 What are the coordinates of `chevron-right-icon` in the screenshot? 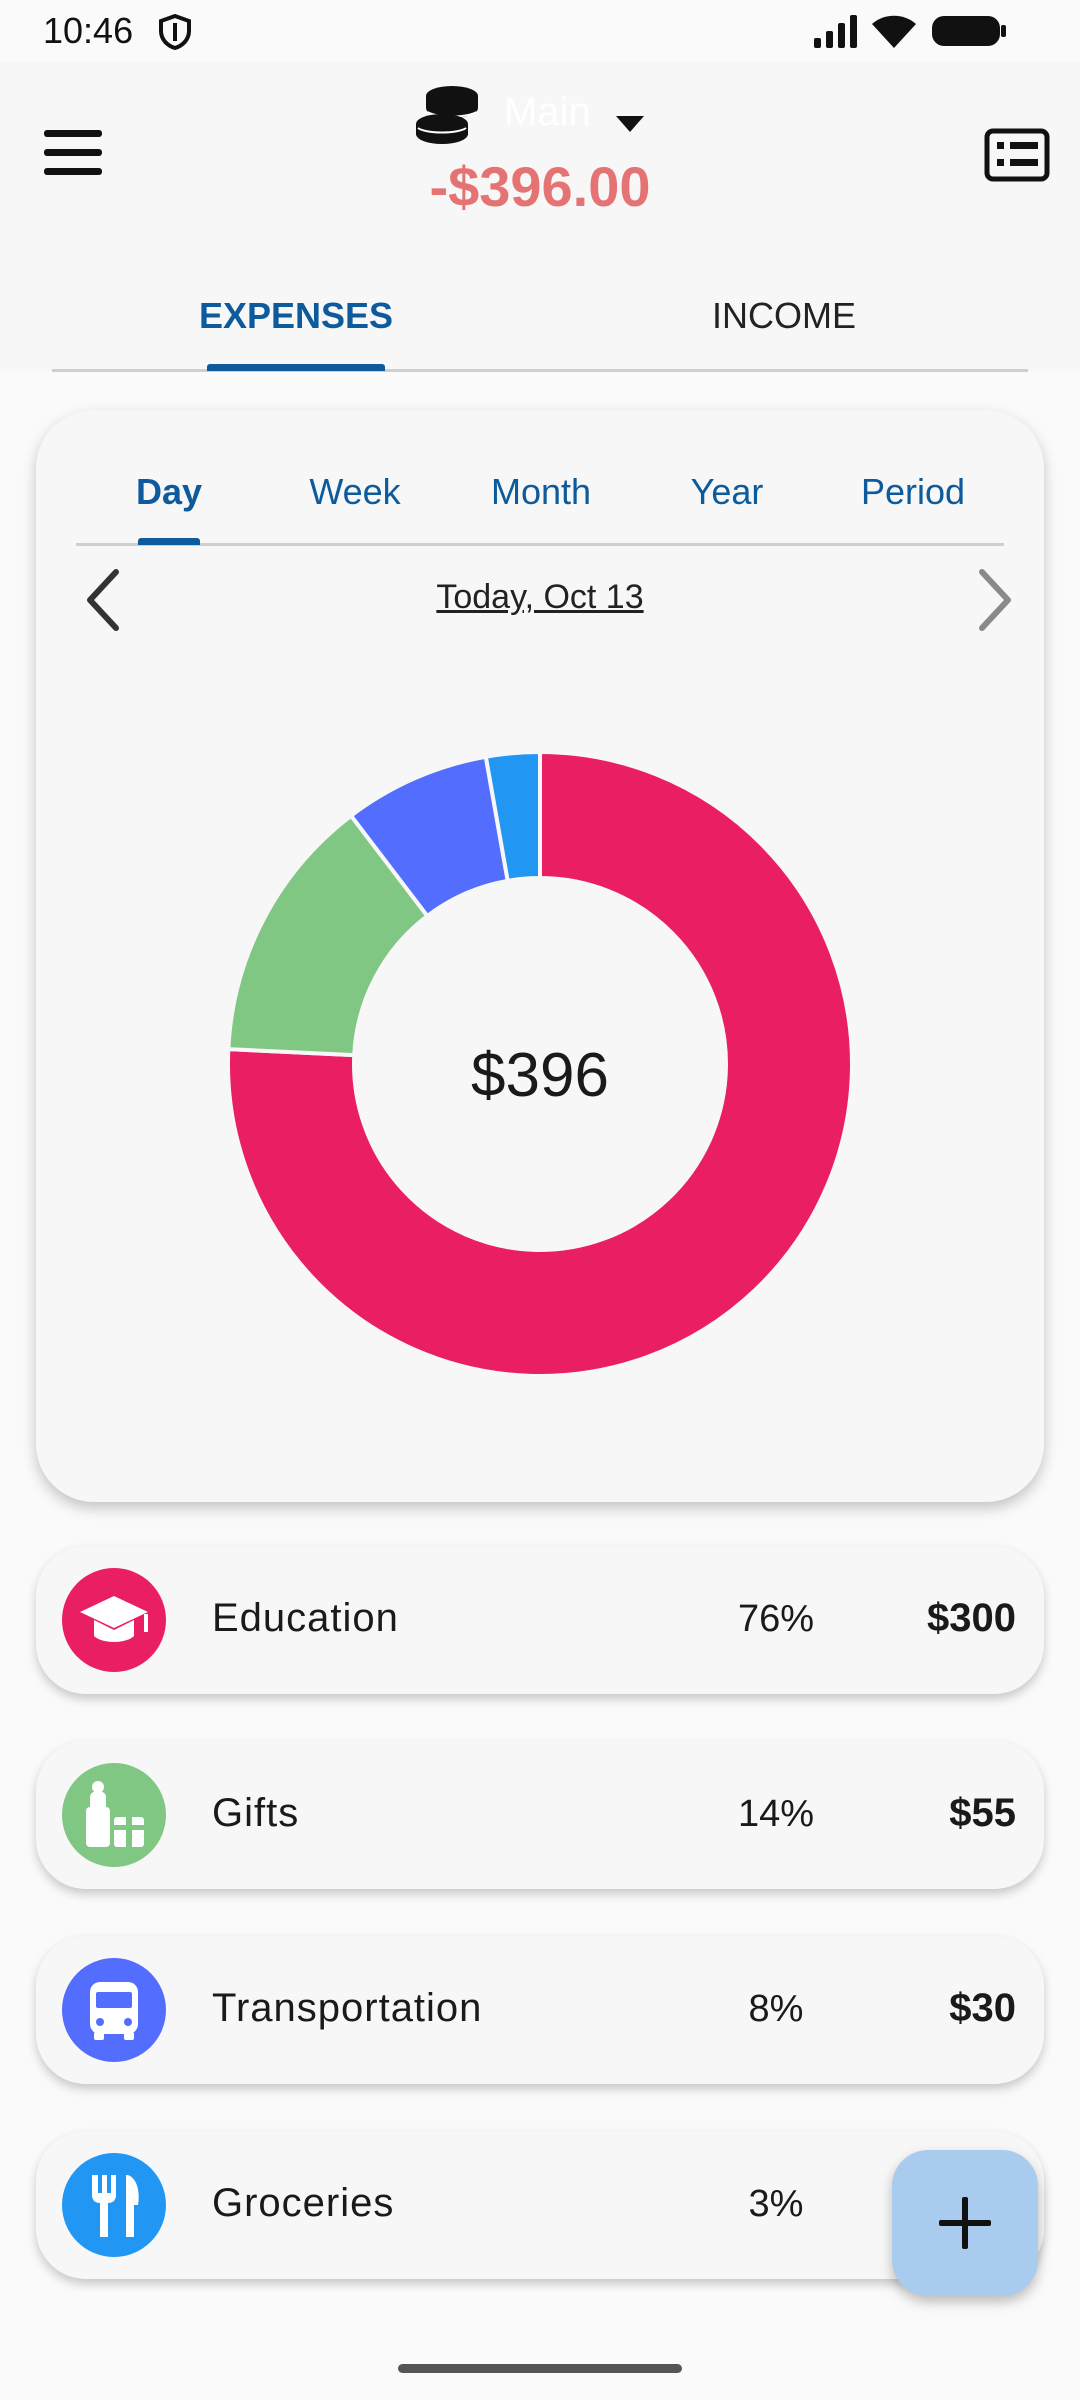 It's located at (992, 600).